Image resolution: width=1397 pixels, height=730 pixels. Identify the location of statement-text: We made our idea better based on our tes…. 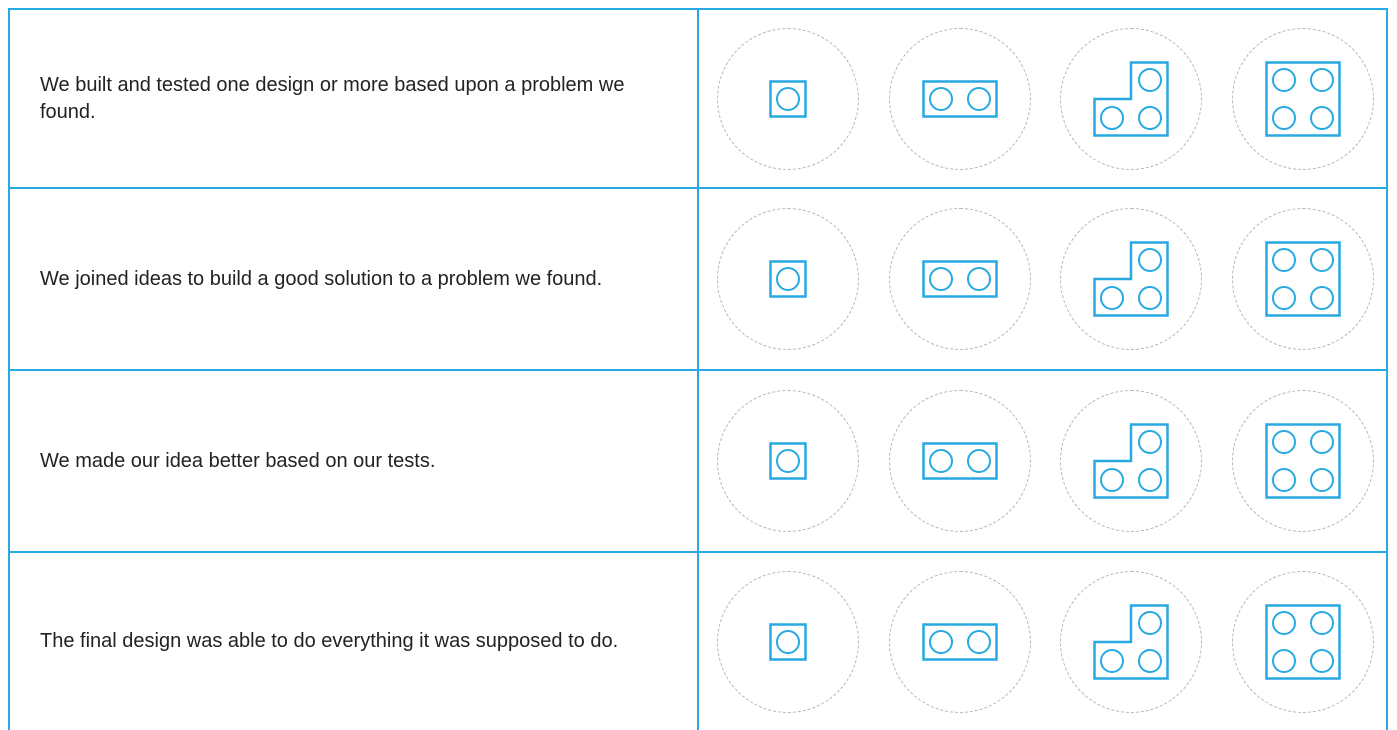
(238, 460).